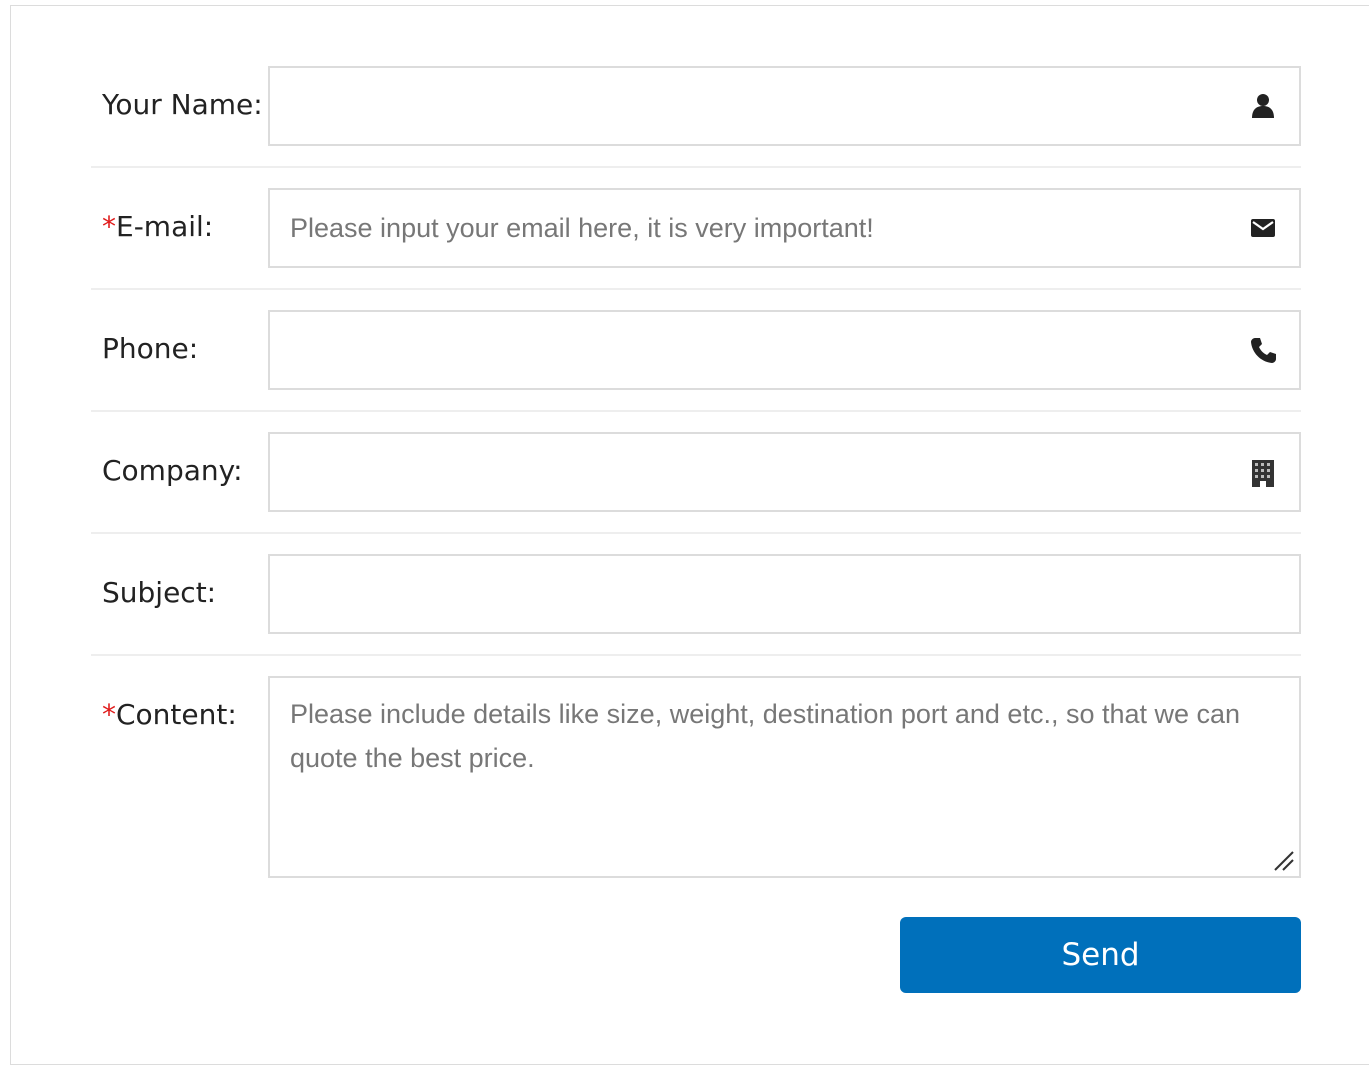 Image resolution: width=1369 pixels, height=1065 pixels. I want to click on company-field-box, so click(784, 472).